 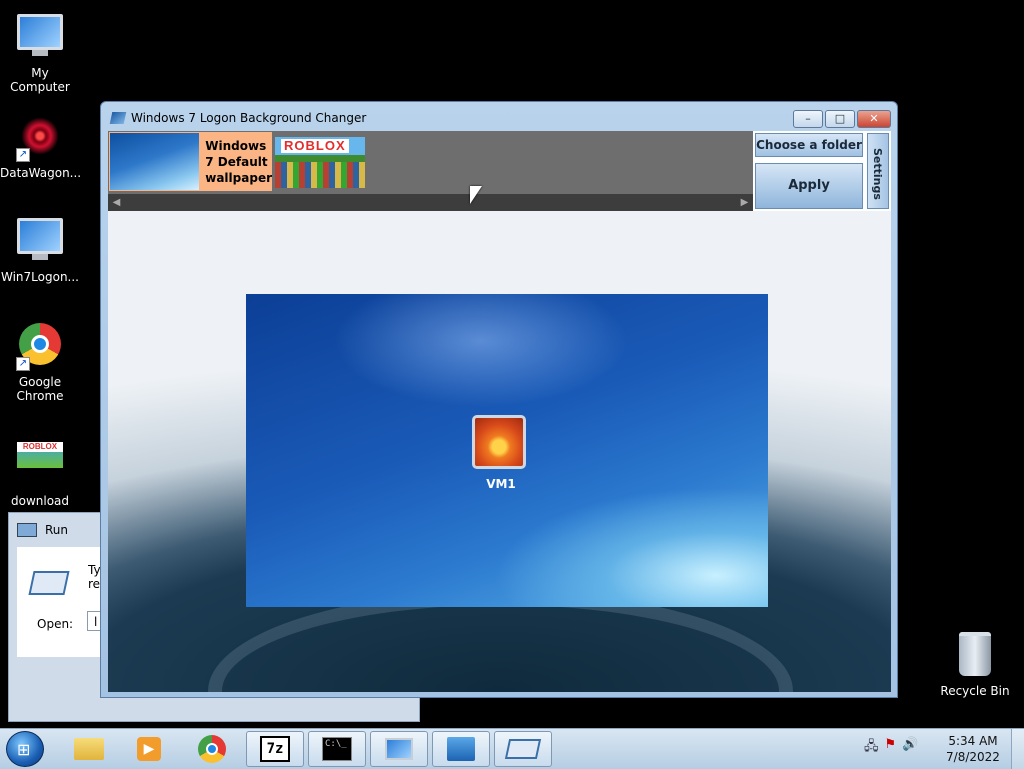 What do you see at coordinates (874, 119) in the screenshot?
I see `close-button: ✕` at bounding box center [874, 119].